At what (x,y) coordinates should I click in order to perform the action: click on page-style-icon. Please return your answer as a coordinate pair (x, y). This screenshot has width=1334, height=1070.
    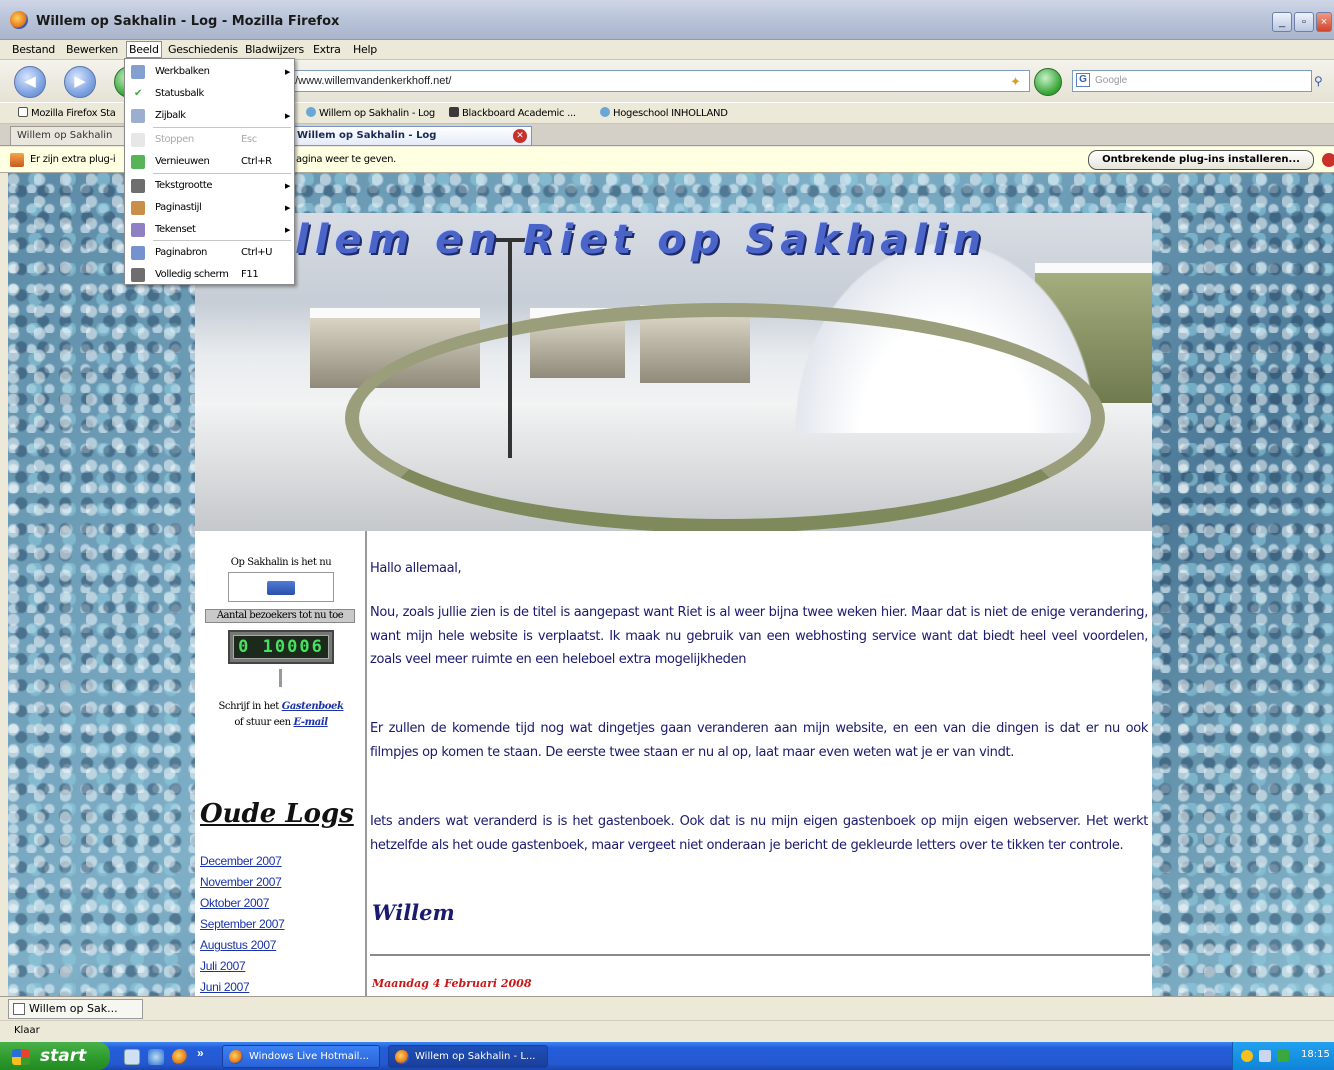
    Looking at the image, I should click on (138, 208).